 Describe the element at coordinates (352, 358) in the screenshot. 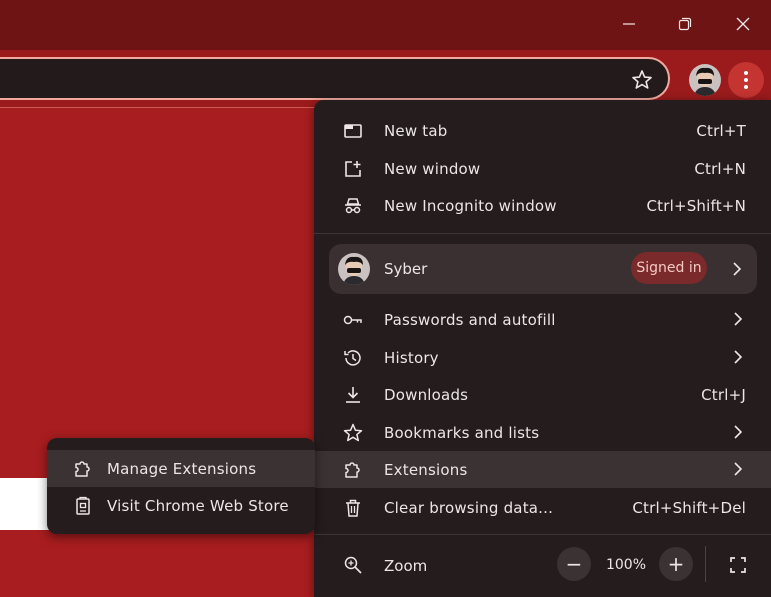

I see `history-icon` at that location.